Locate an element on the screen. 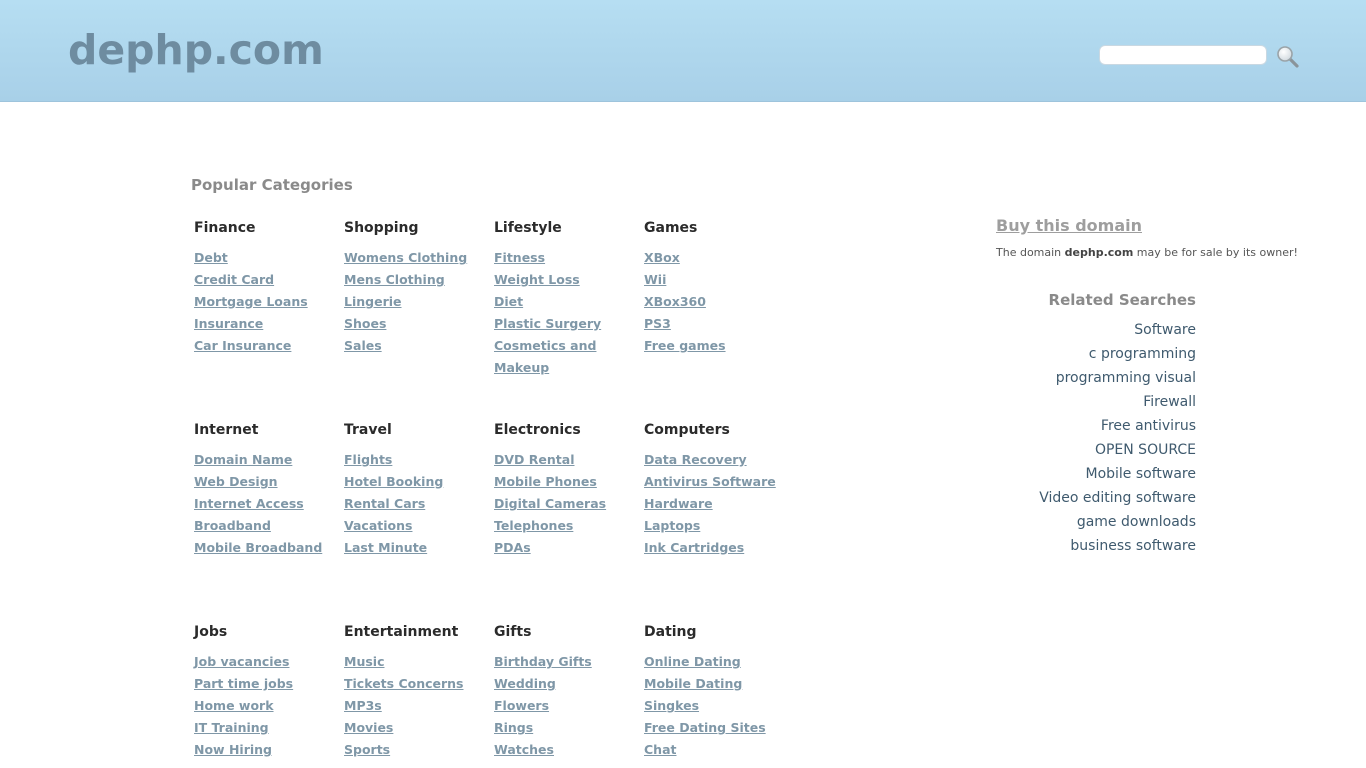 The image size is (1366, 768). category-link: Online Dating is located at coordinates (692, 661).